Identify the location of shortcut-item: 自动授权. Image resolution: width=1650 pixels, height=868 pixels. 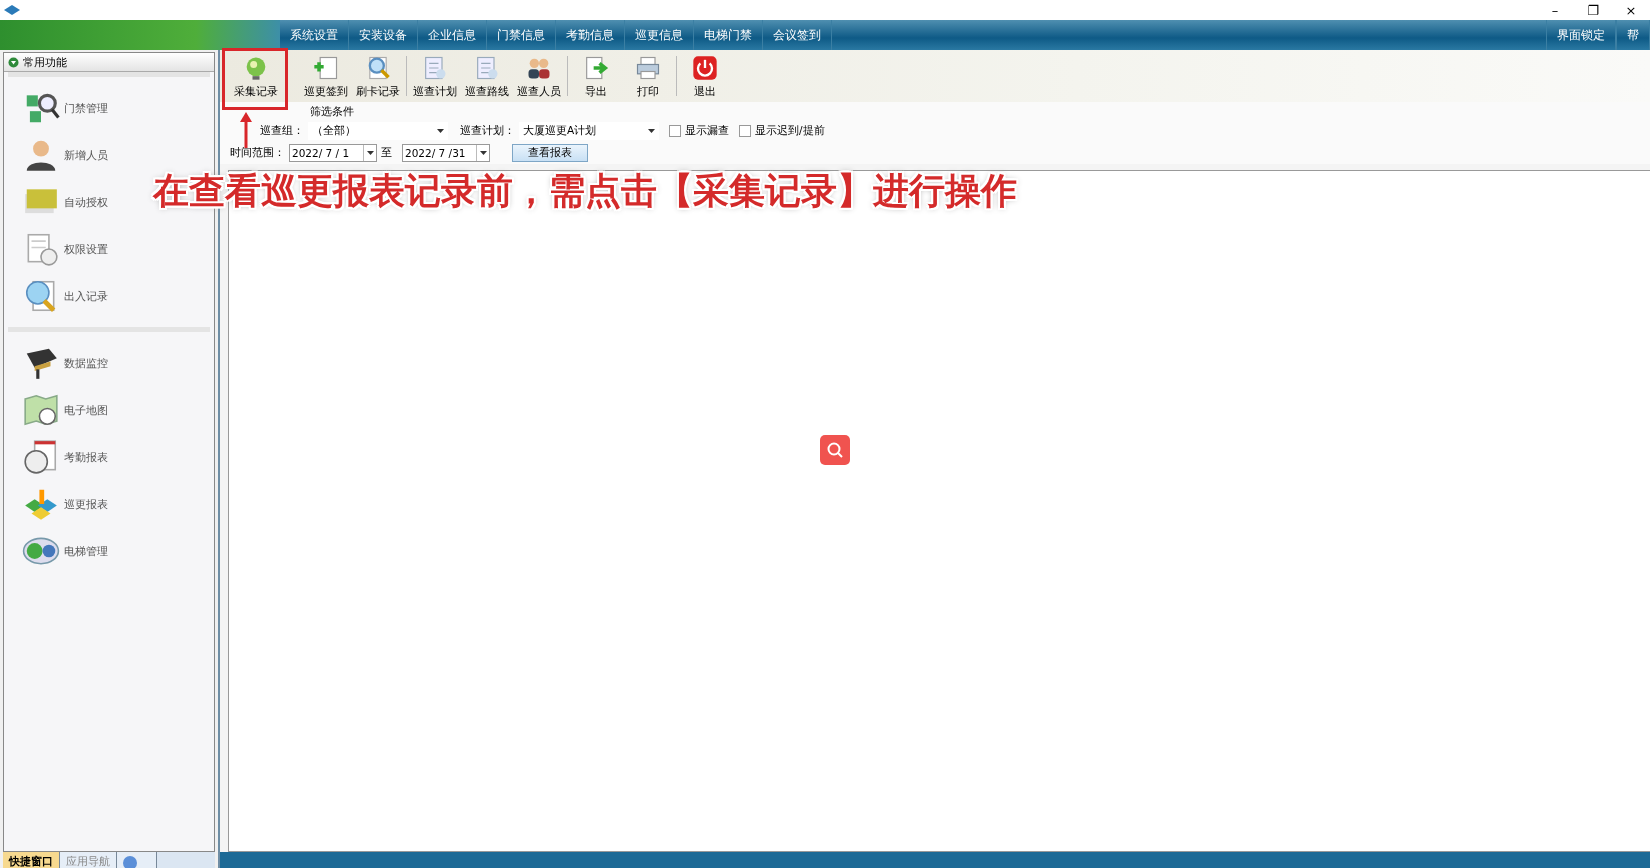
(65, 202).